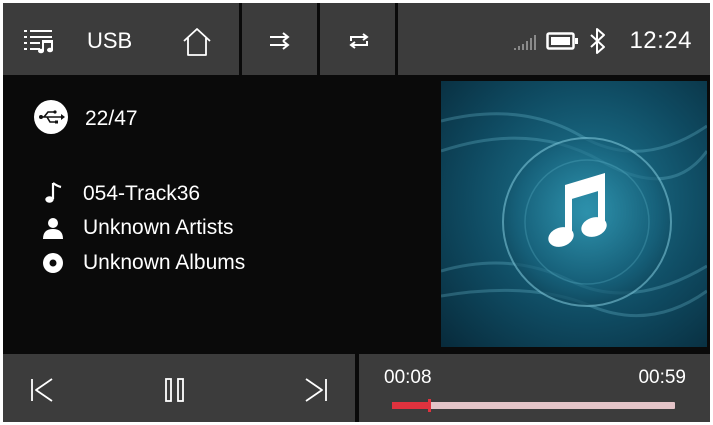 Image resolution: width=713 pixels, height=425 pixels. Describe the element at coordinates (40, 41) in the screenshot. I see `playlist-icon` at that location.